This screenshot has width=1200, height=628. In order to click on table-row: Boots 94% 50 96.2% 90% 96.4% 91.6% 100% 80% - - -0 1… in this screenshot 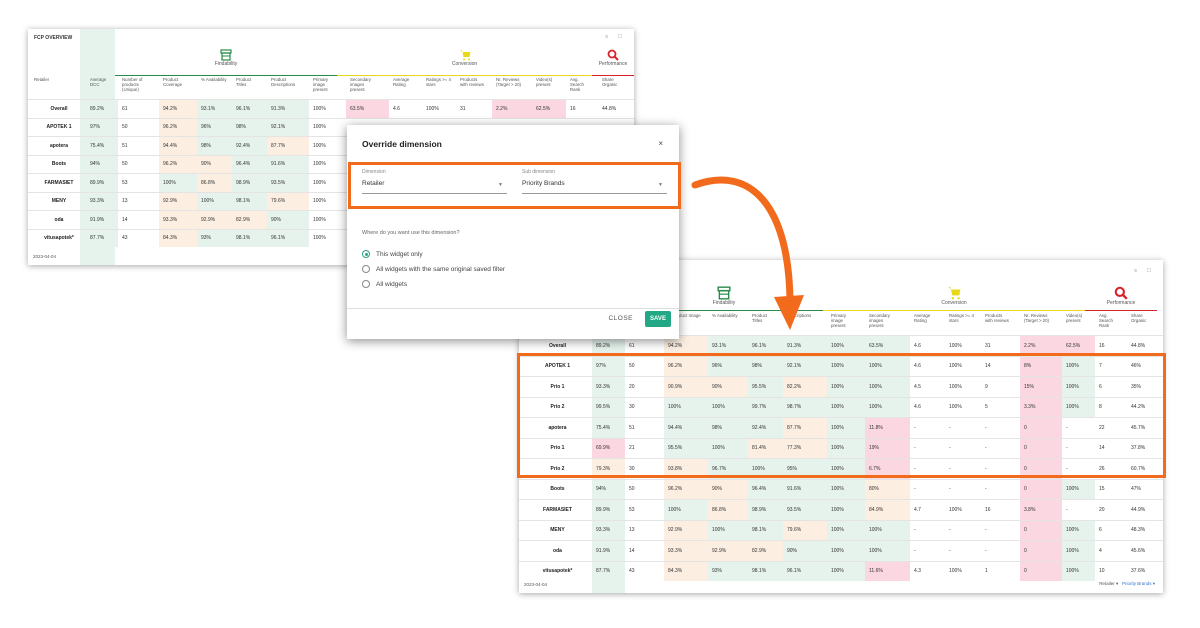, I will do `click(841, 489)`.